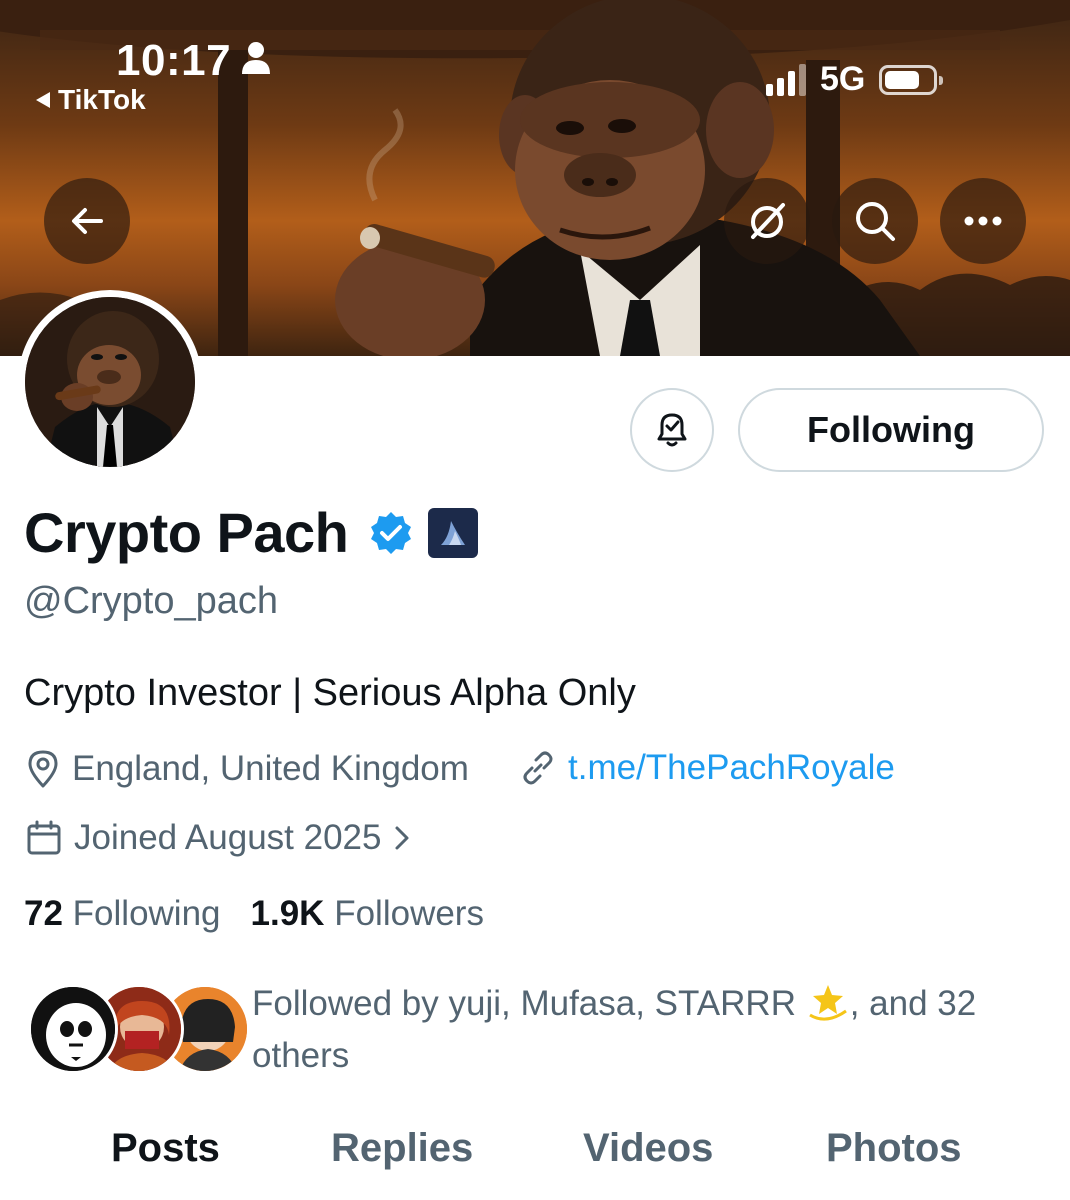 The image size is (1070, 1200). I want to click on location-item: England, United Kingdom, so click(246, 769).